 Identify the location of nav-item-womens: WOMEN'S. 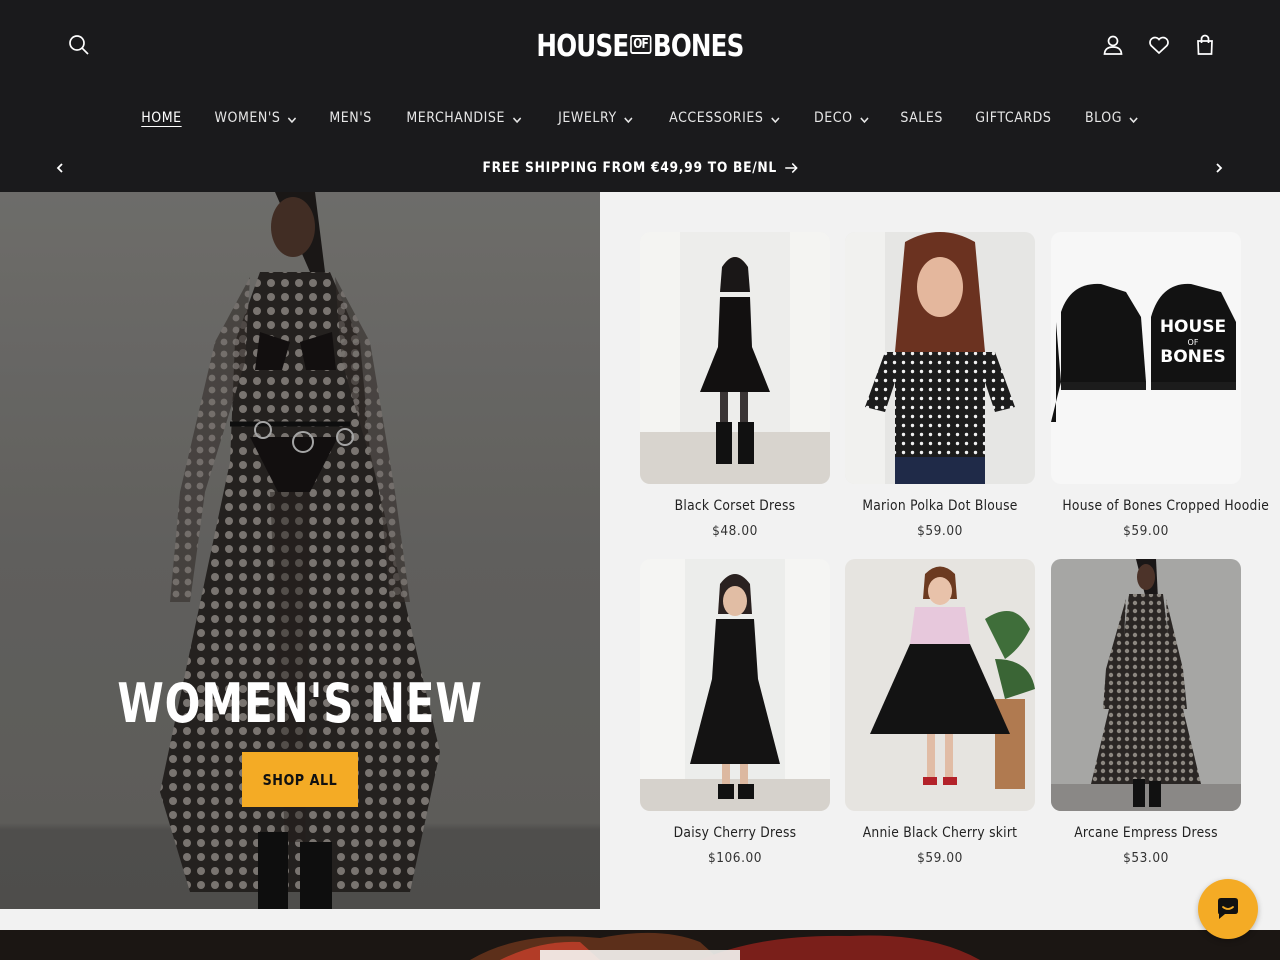
(254, 118).